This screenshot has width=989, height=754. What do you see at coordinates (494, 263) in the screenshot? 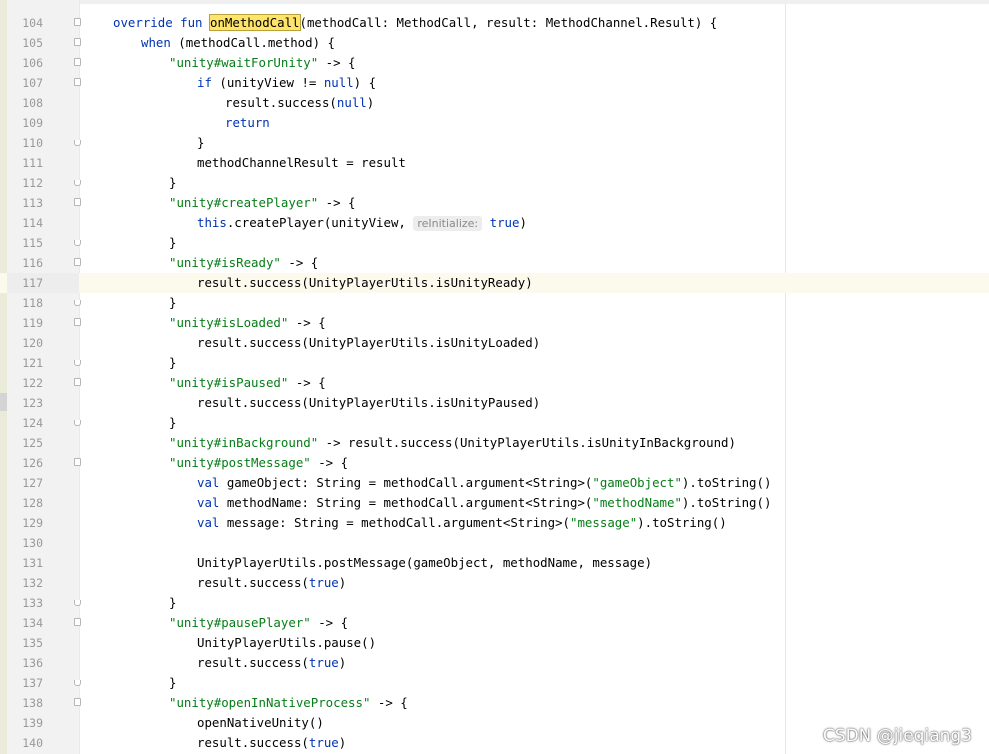
I see `code-line: 116 "unity#isReady" -> {` at bounding box center [494, 263].